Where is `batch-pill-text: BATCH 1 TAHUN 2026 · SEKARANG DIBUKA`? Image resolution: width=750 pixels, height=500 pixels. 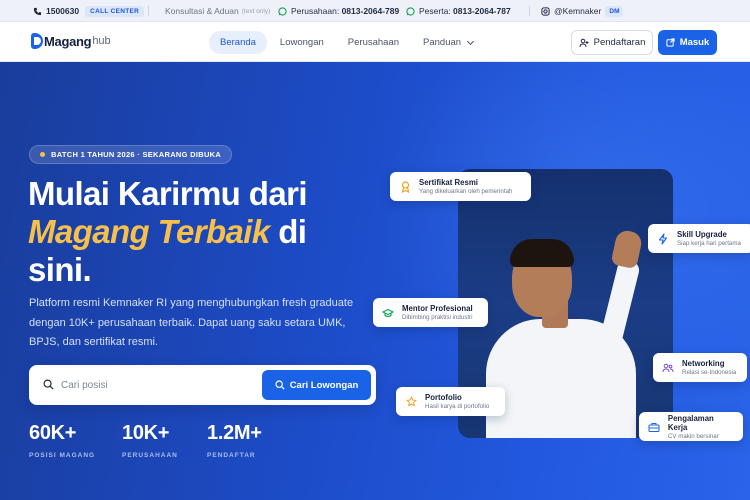
batch-pill-text: BATCH 1 TAHUN 2026 · SEKARANG DIBUKA is located at coordinates (136, 154).